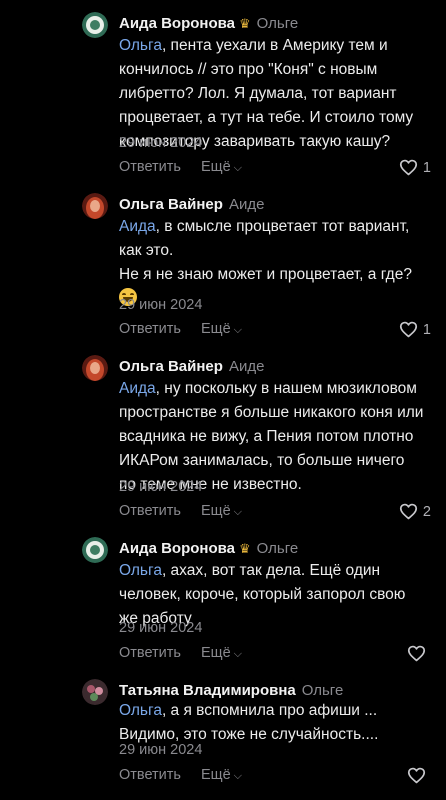 This screenshot has height=800, width=446. What do you see at coordinates (258, 93) in the screenshot?
I see `comment-line: либретто? Лол. Я думала, тот вариант` at bounding box center [258, 93].